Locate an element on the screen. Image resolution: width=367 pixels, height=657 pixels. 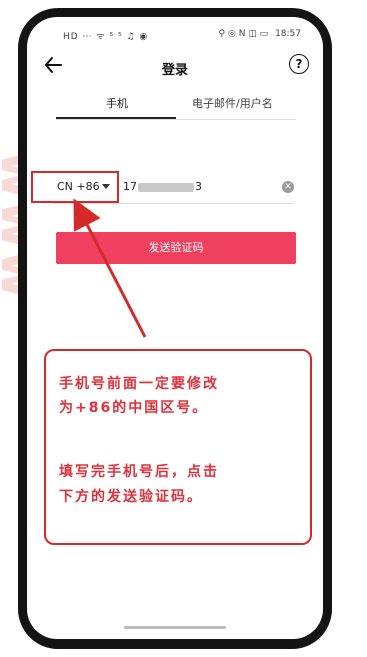
phone-number-field: 17 3 is located at coordinates (162, 186).